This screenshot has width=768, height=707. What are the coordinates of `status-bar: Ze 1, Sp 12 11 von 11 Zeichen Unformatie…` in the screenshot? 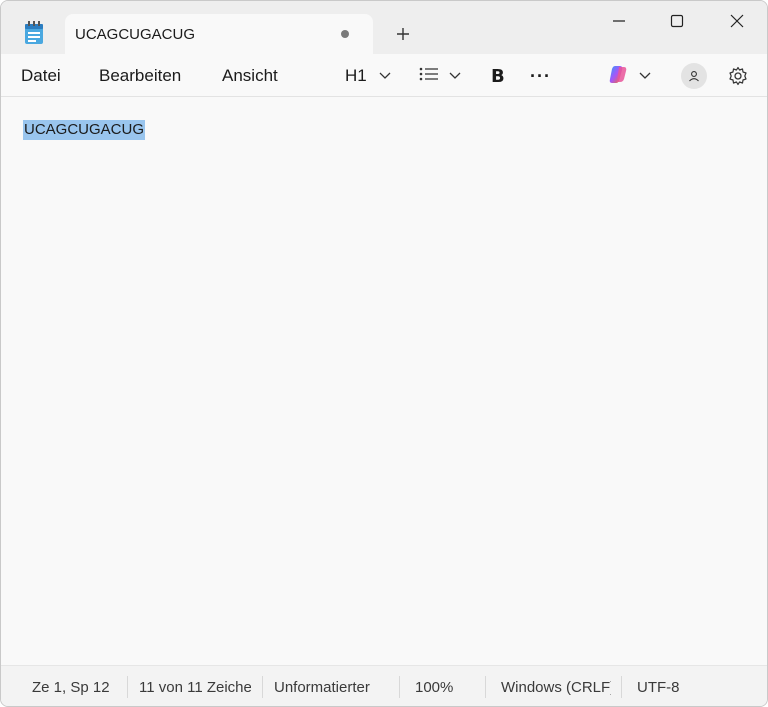 It's located at (384, 685).